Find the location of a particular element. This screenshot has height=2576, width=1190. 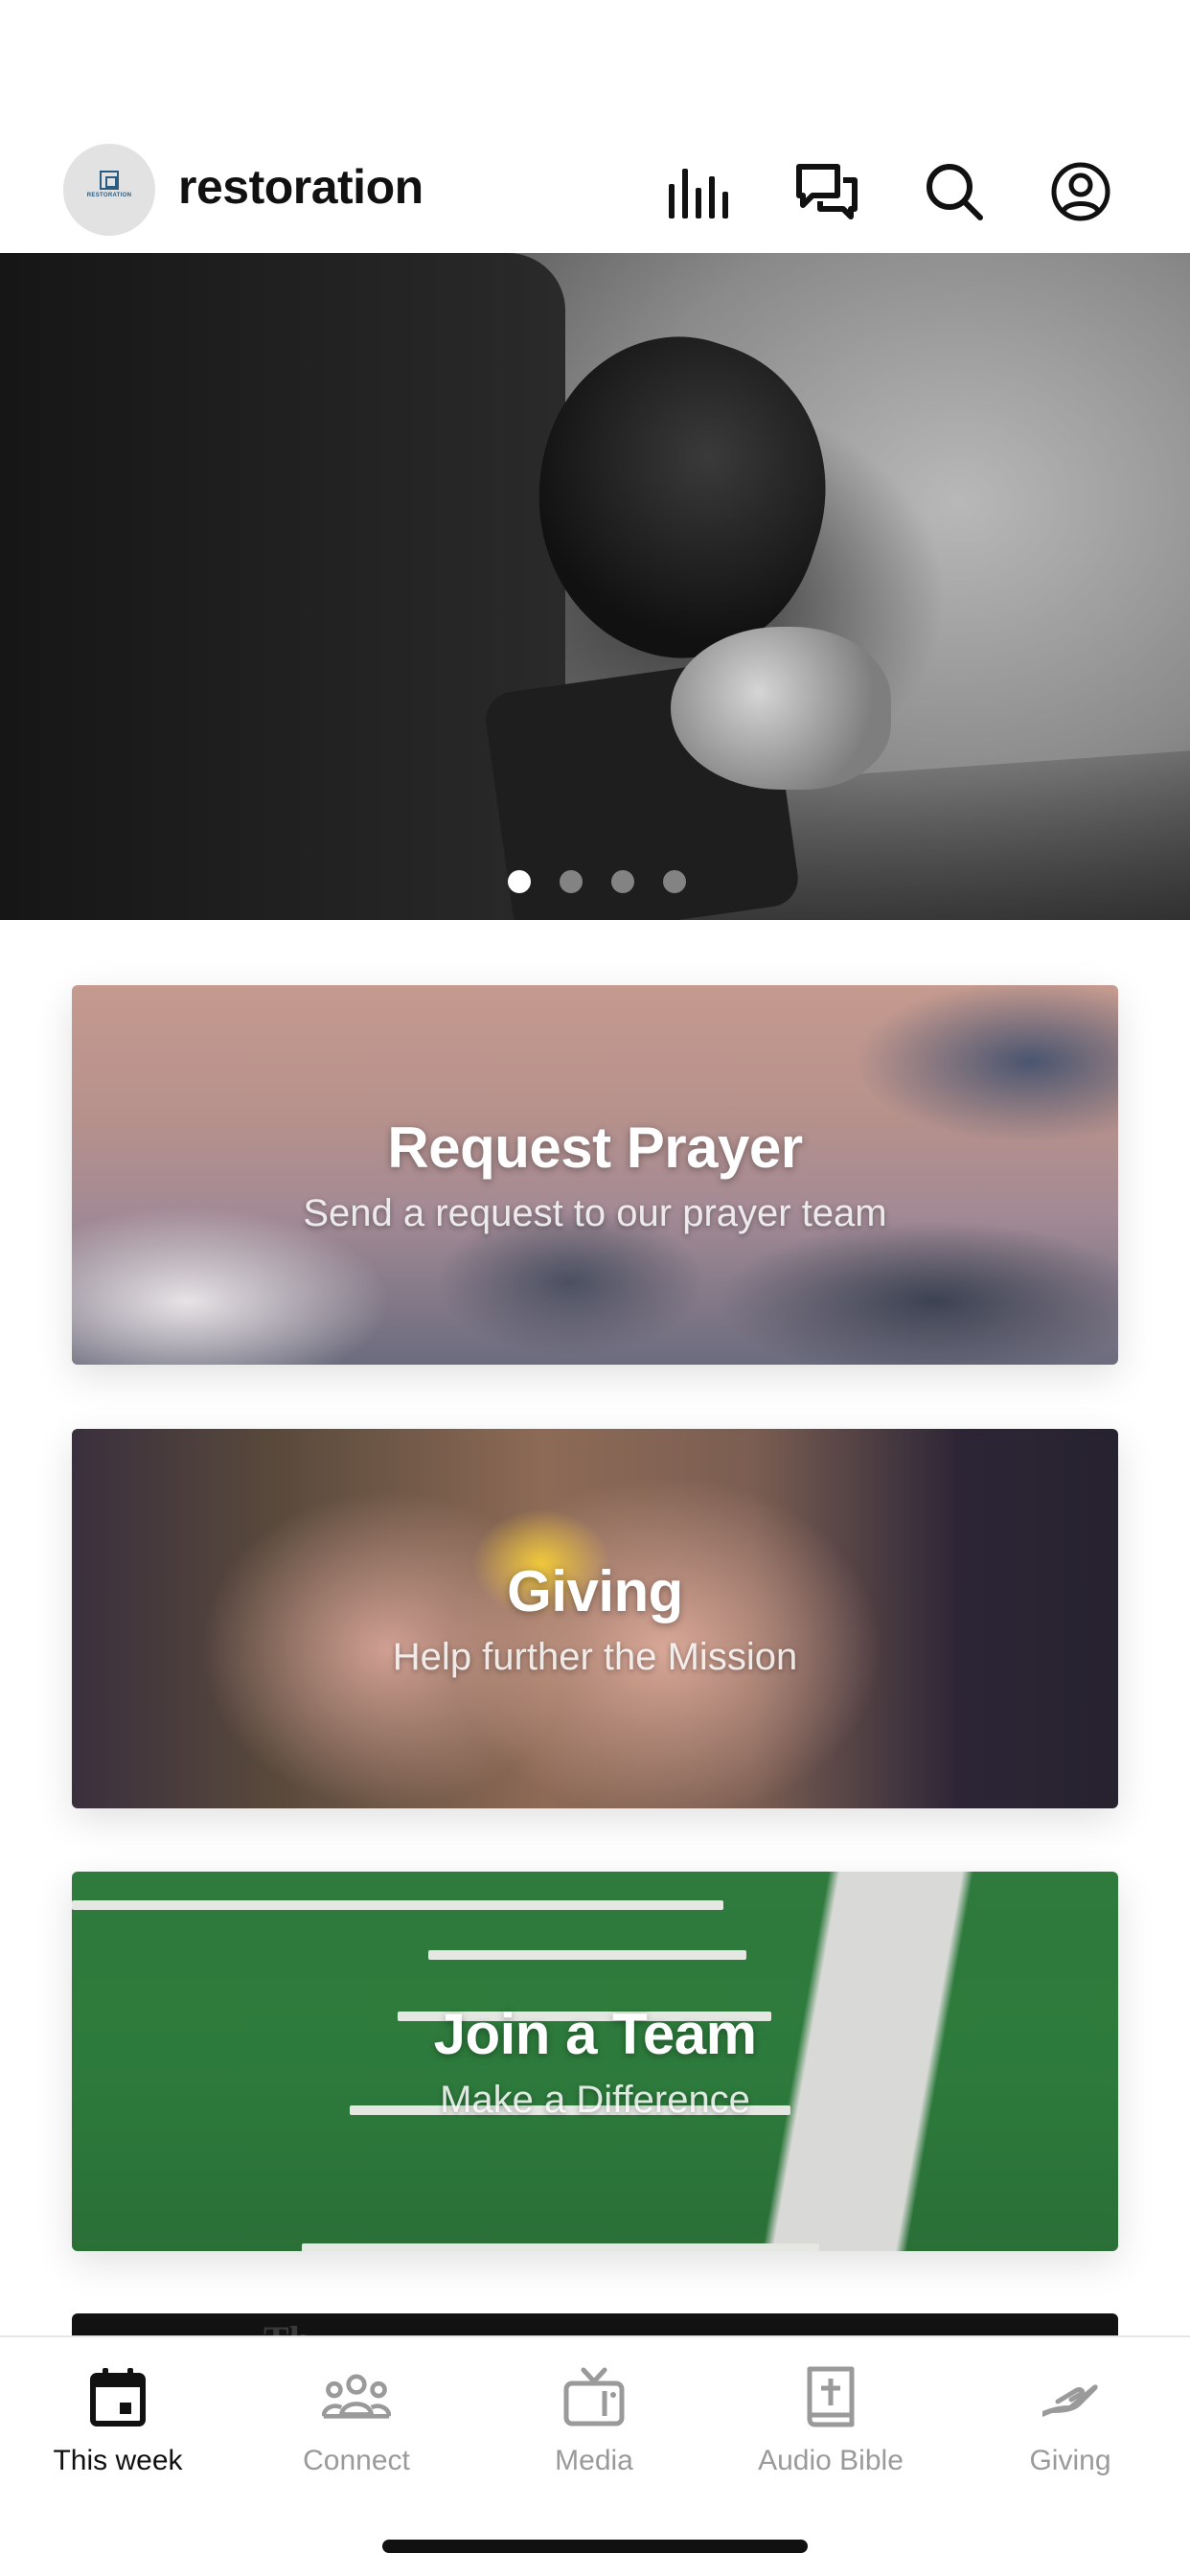

giving-card: Giving Help further the Mission is located at coordinates (595, 1618).